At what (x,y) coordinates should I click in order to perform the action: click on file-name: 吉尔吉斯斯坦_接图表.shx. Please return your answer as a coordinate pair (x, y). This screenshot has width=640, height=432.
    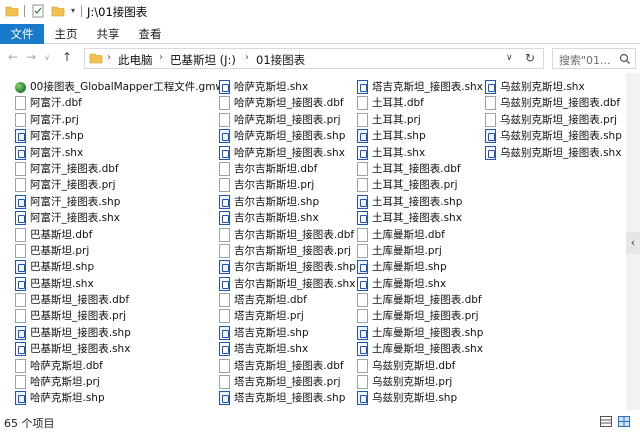
    Looking at the image, I should click on (295, 283).